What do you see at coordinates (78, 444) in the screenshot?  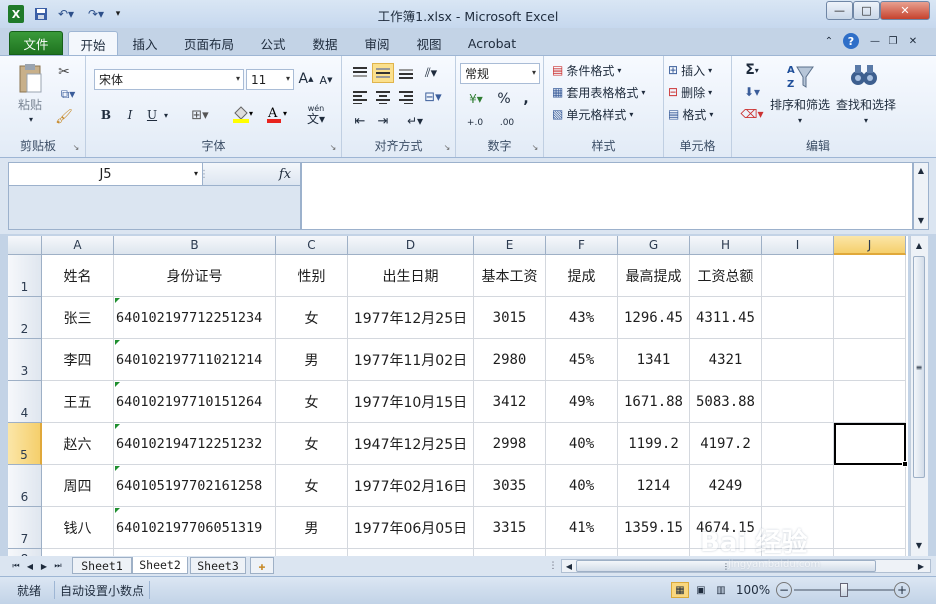 I see `table-cell: 赵六` at bounding box center [78, 444].